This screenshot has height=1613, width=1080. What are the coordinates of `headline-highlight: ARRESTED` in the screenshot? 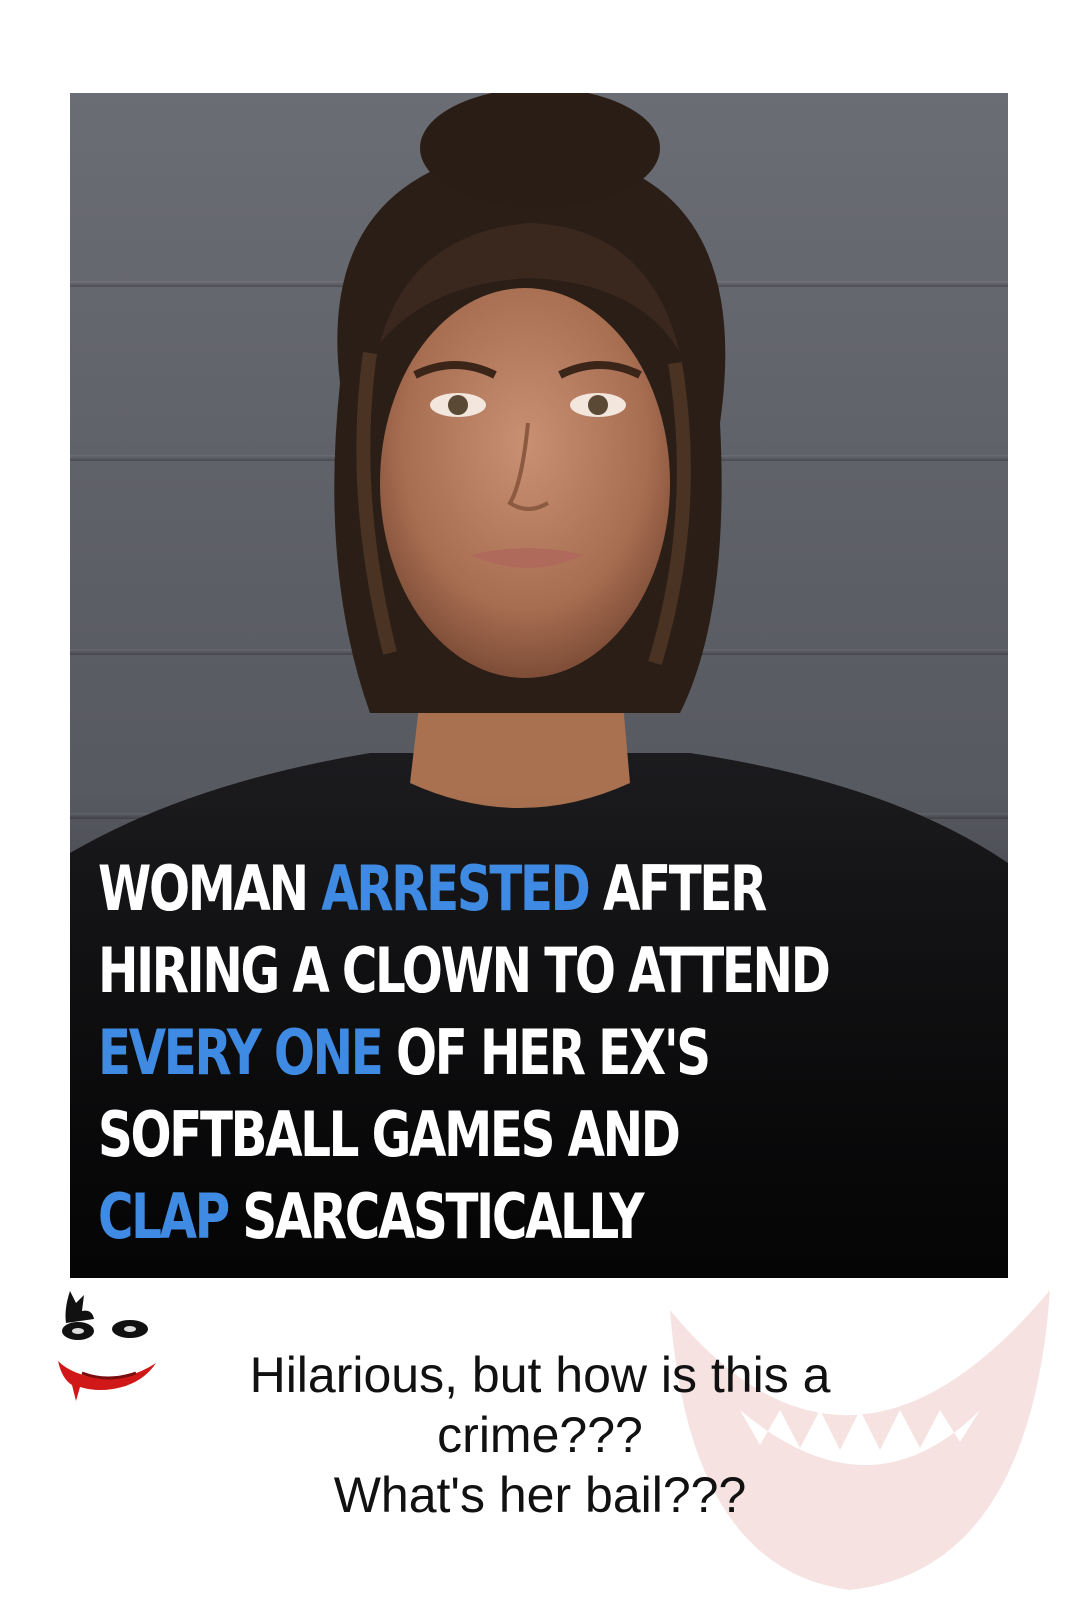 It's located at (456, 888).